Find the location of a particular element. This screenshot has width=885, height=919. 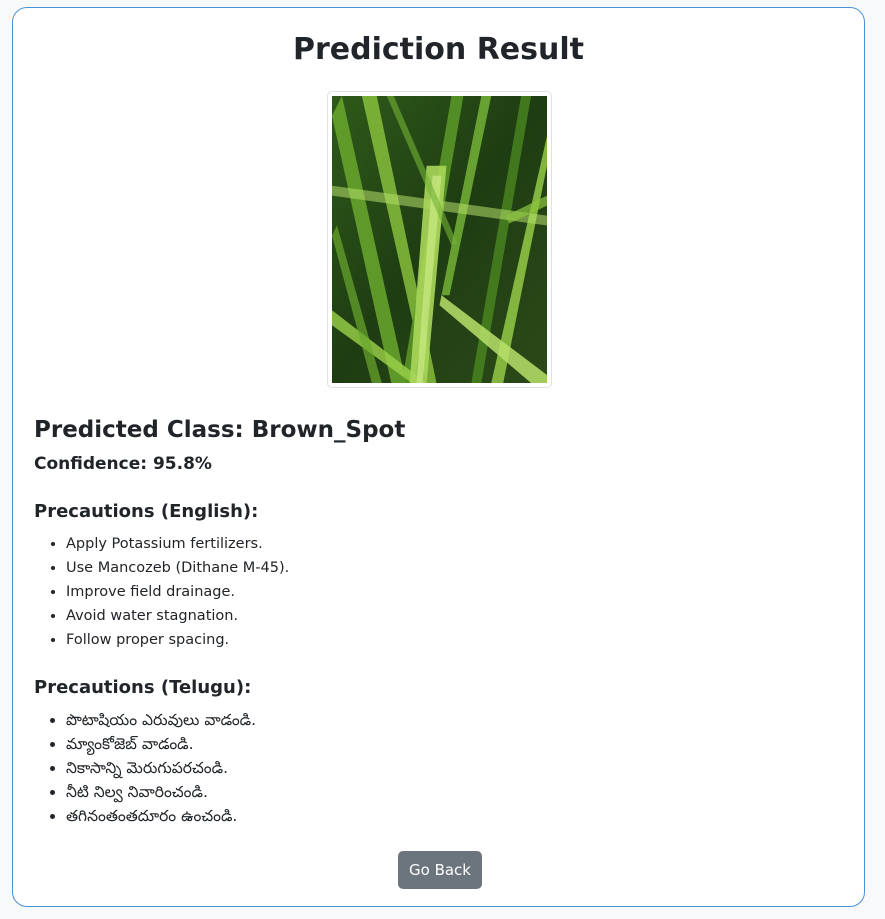

uploaded-leaf-image is located at coordinates (439, 239).